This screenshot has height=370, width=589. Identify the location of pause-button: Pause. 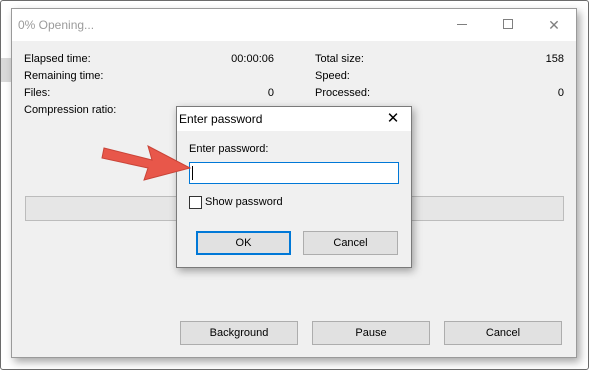
(371, 333).